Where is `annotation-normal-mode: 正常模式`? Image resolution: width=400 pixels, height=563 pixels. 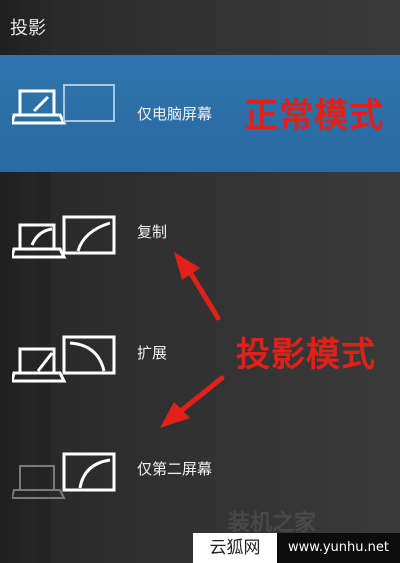 annotation-normal-mode: 正常模式 is located at coordinates (314, 116).